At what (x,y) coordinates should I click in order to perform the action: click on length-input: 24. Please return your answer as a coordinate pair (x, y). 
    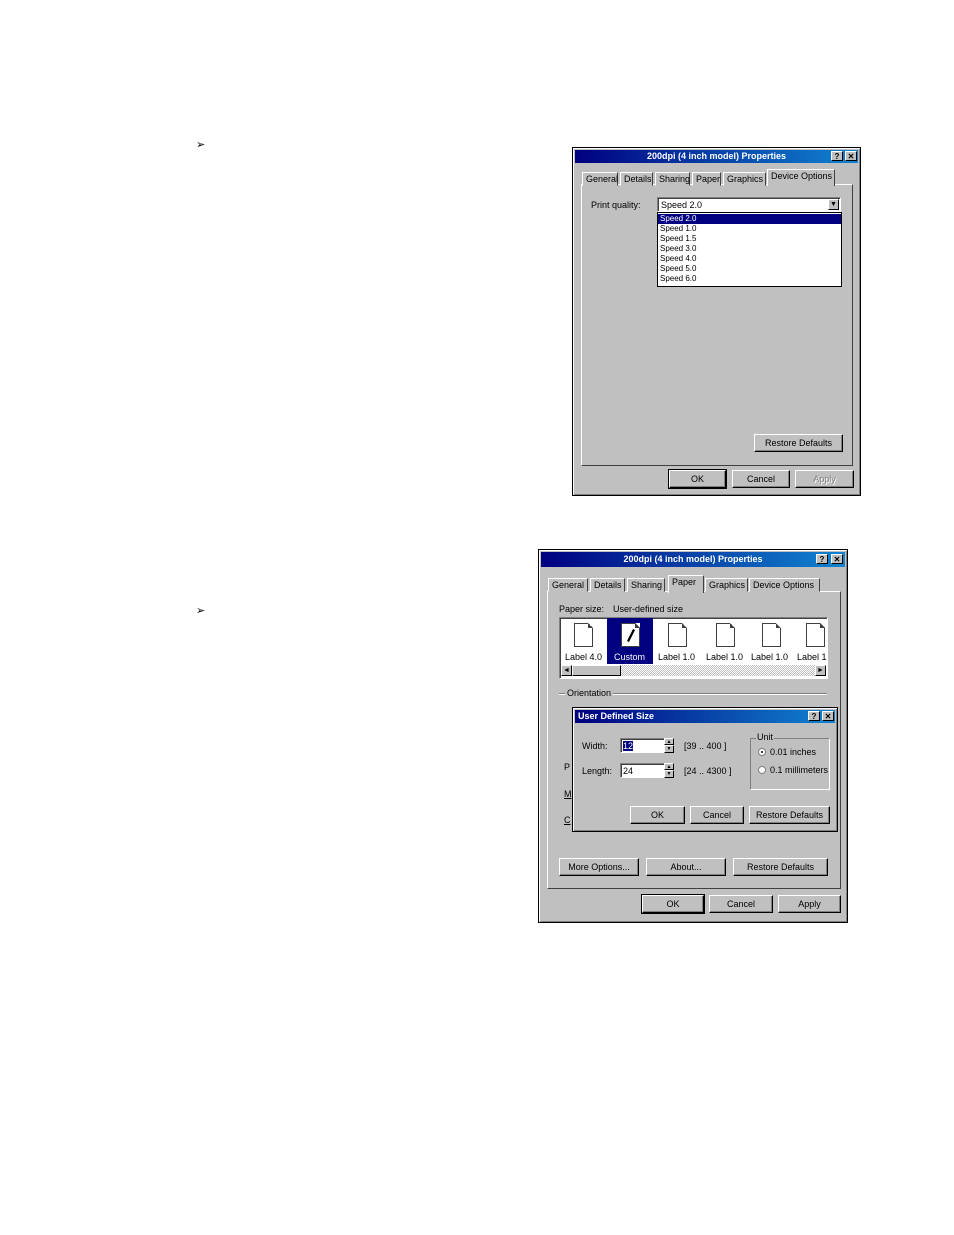
    Looking at the image, I should click on (642, 770).